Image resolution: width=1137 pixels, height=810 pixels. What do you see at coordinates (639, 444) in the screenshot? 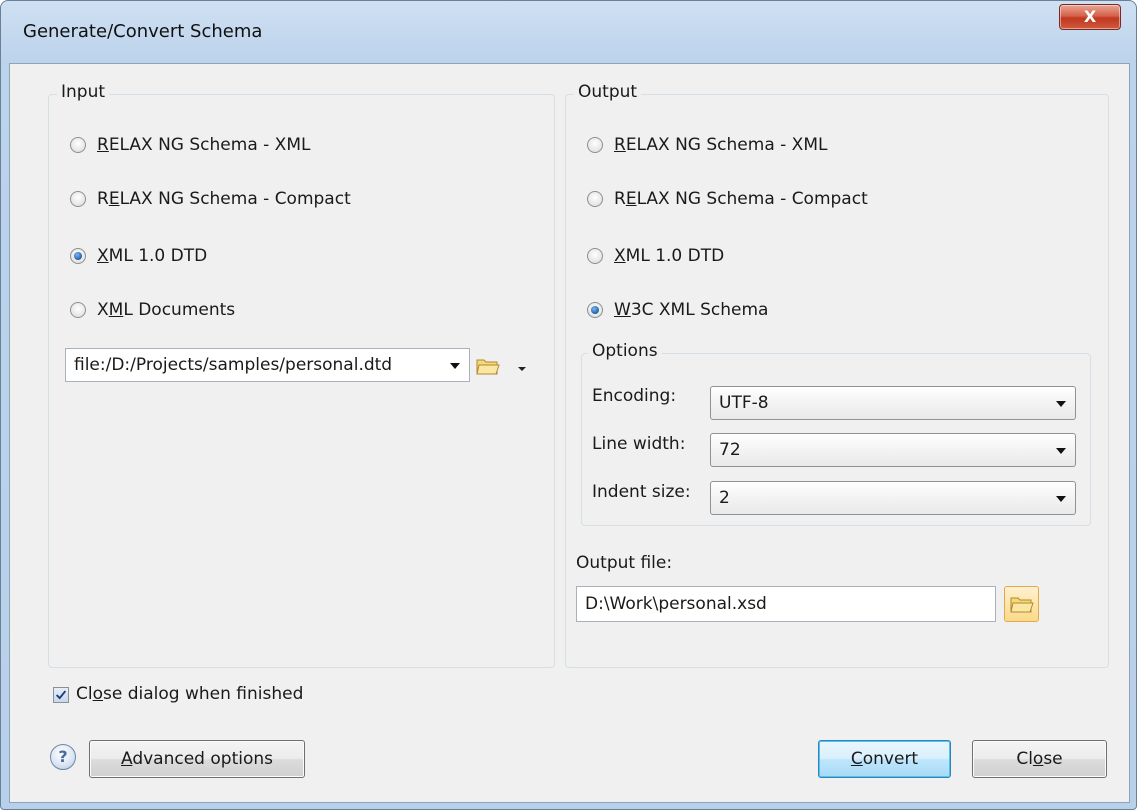
I see `line-width-label: Line width:` at bounding box center [639, 444].